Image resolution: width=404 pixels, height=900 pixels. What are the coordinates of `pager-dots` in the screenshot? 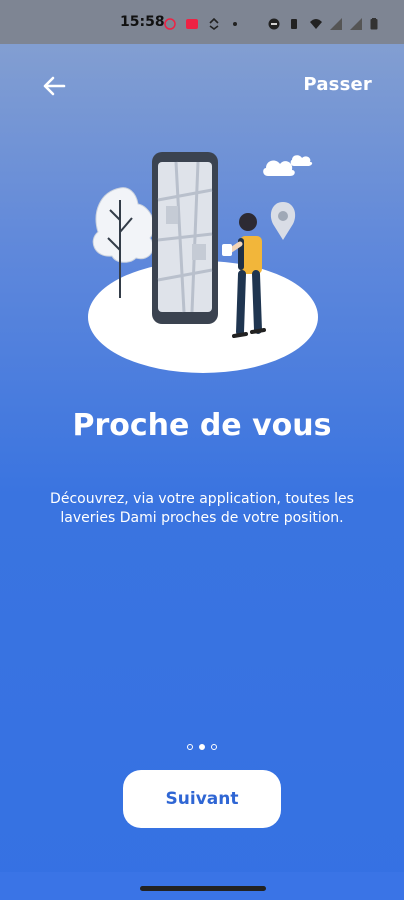 It's located at (202, 747).